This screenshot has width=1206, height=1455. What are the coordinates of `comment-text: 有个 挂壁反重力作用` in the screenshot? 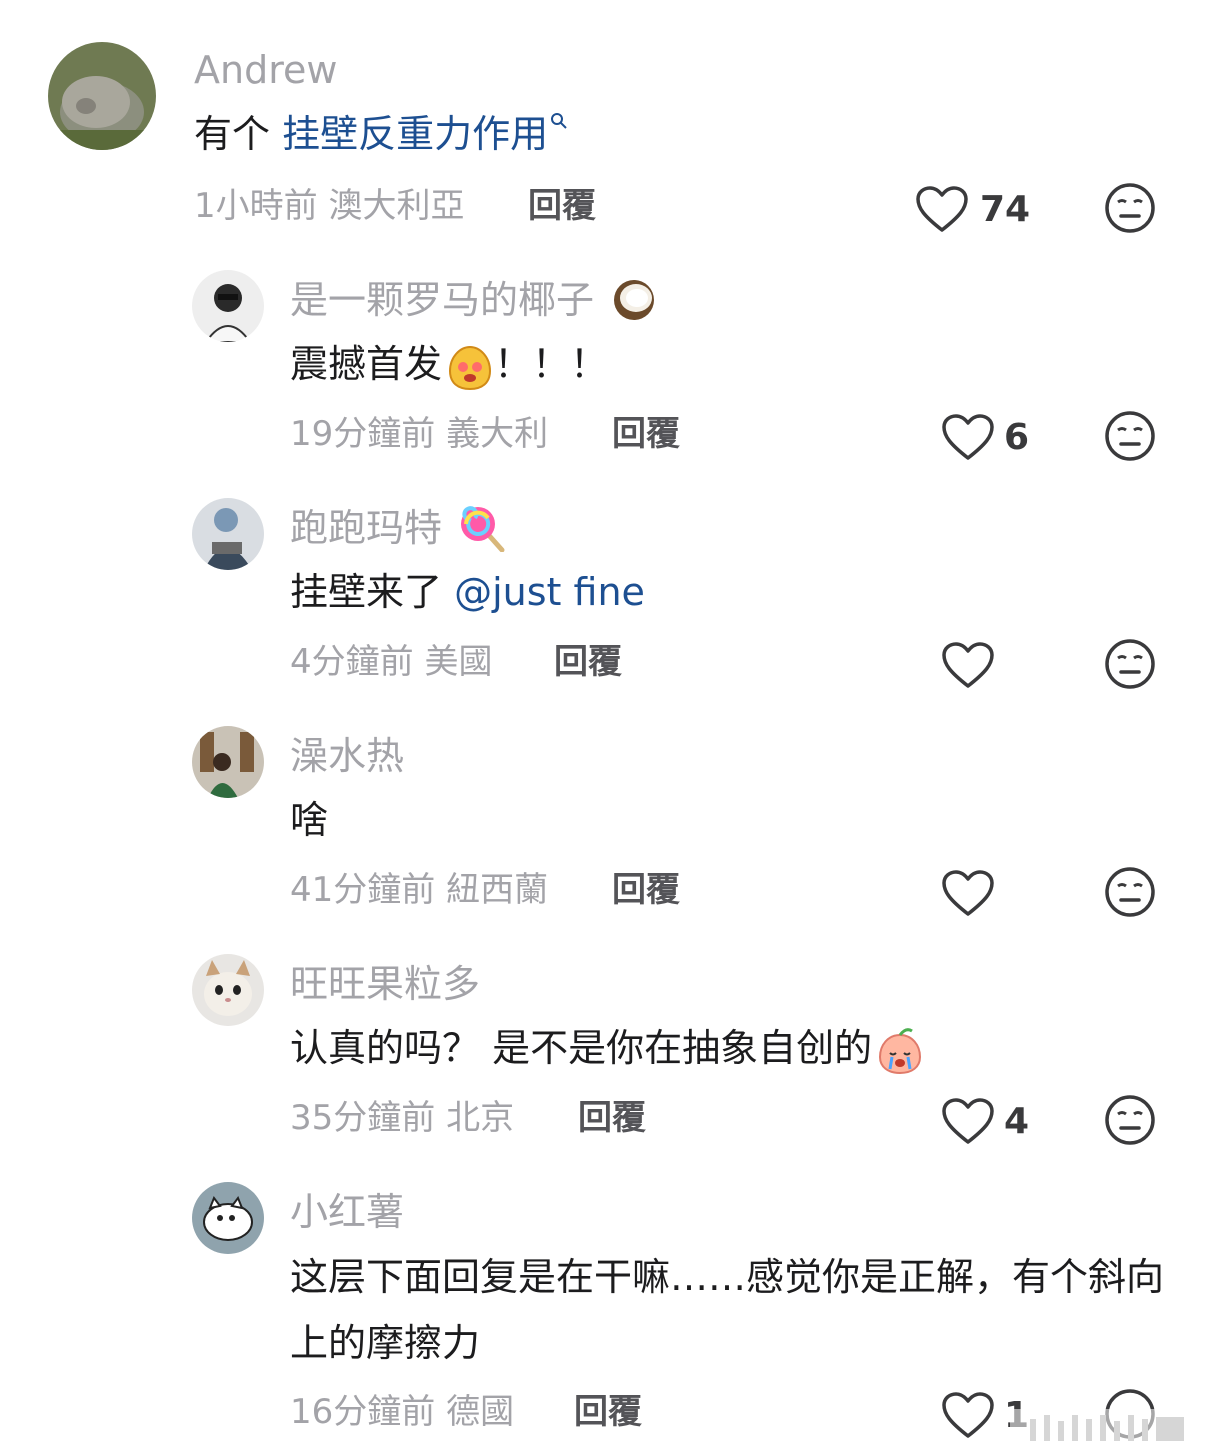 It's located at (381, 134).